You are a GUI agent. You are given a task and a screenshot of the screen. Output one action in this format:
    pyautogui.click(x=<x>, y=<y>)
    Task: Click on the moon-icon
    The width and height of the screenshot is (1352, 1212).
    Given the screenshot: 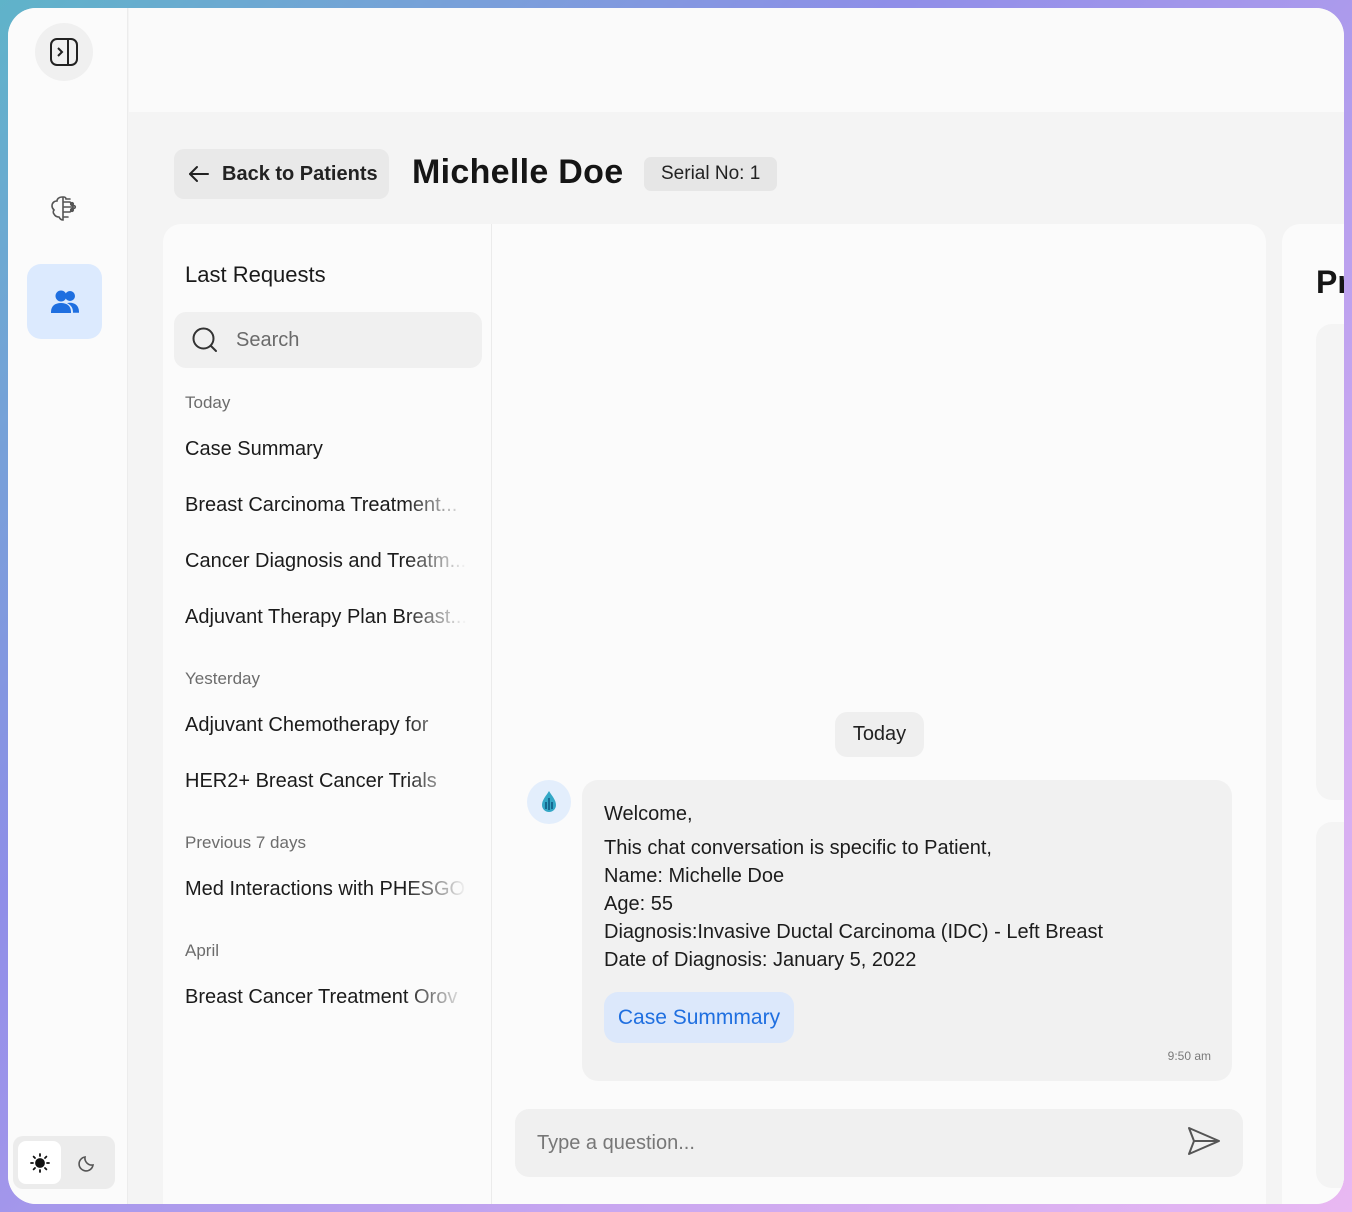 What is the action you would take?
    pyautogui.click(x=85, y=1163)
    